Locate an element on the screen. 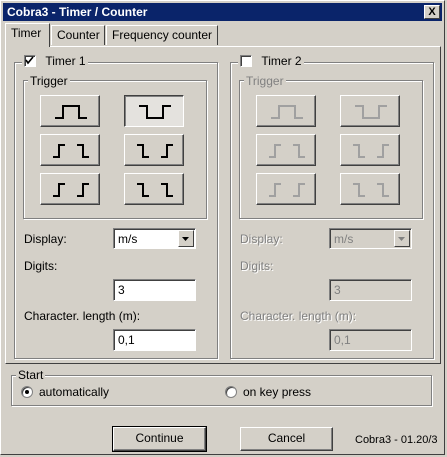 The width and height of the screenshot is (447, 457). timer1-charlen-field: 0,1 is located at coordinates (154, 340).